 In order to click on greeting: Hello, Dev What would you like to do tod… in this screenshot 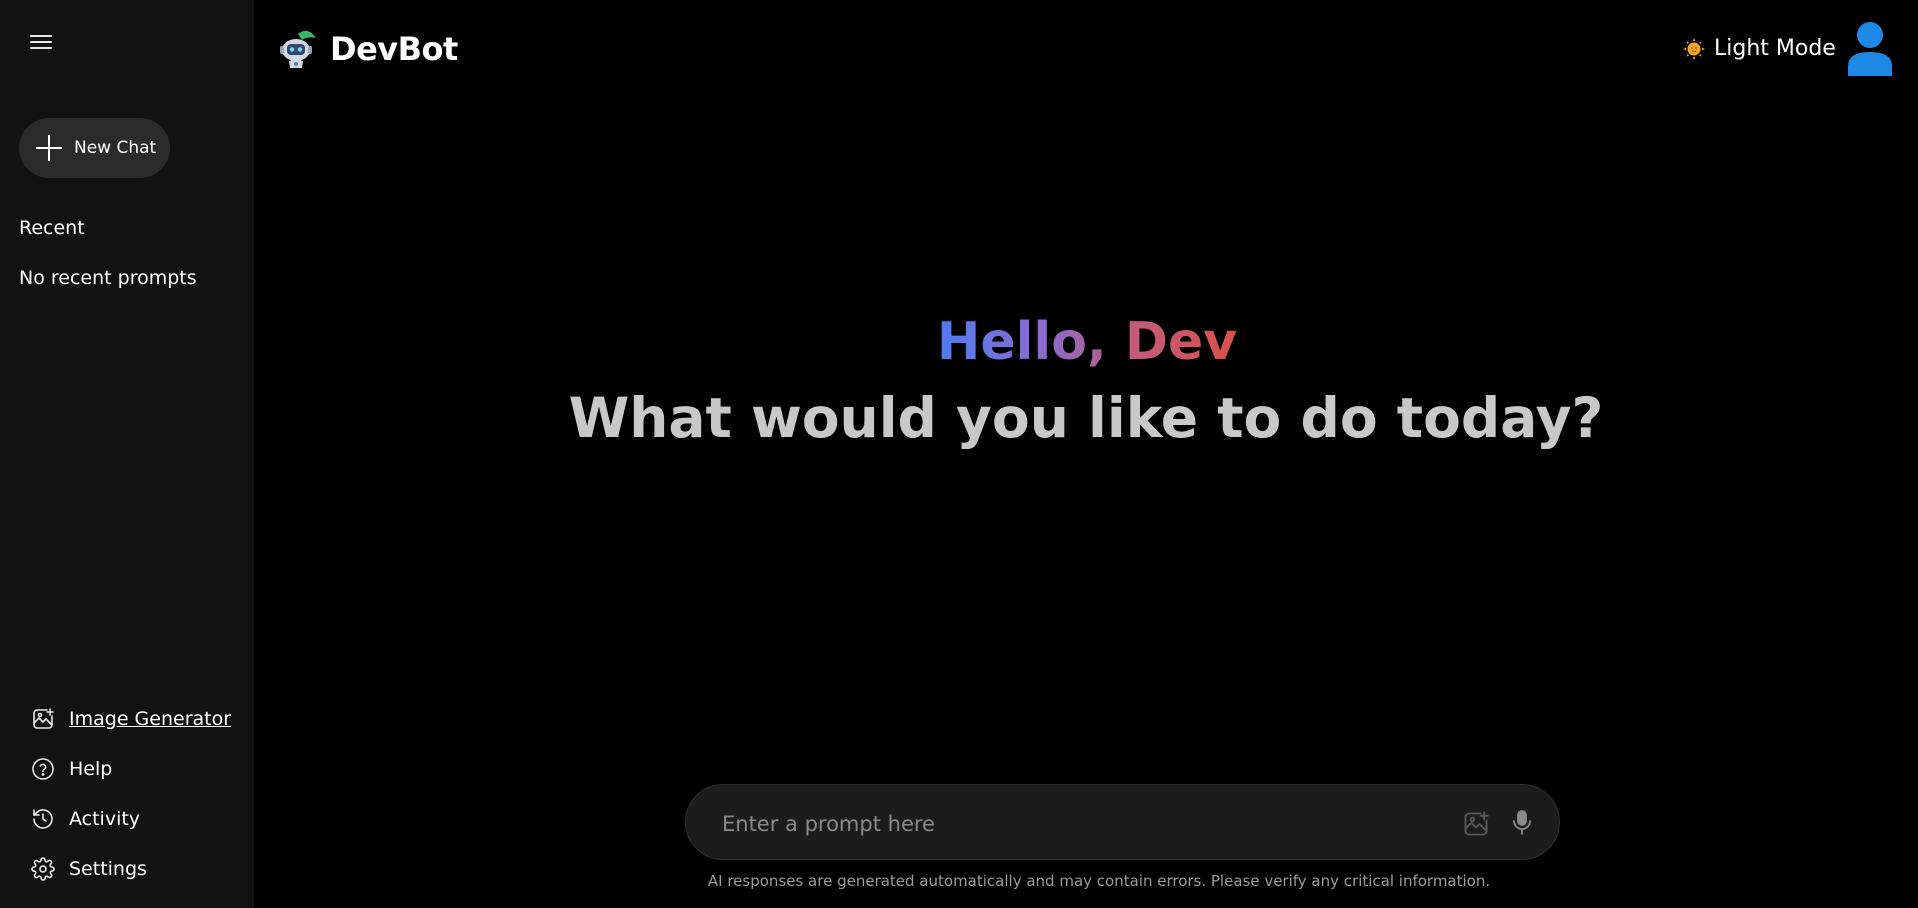, I will do `click(1086, 381)`.